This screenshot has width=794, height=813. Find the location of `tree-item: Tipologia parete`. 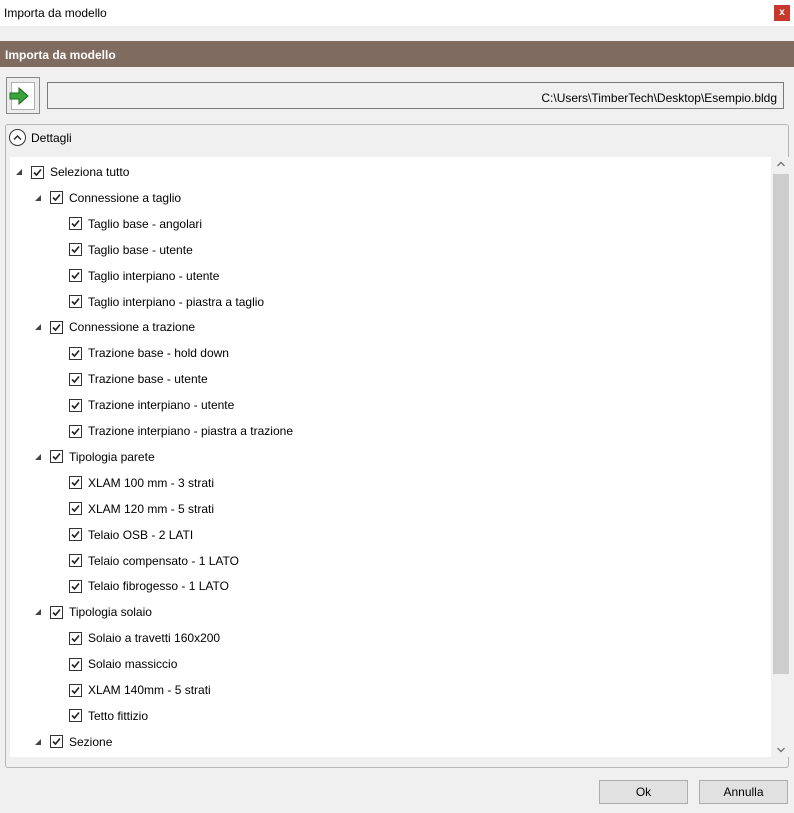

tree-item: Tipologia parete is located at coordinates (94, 457).